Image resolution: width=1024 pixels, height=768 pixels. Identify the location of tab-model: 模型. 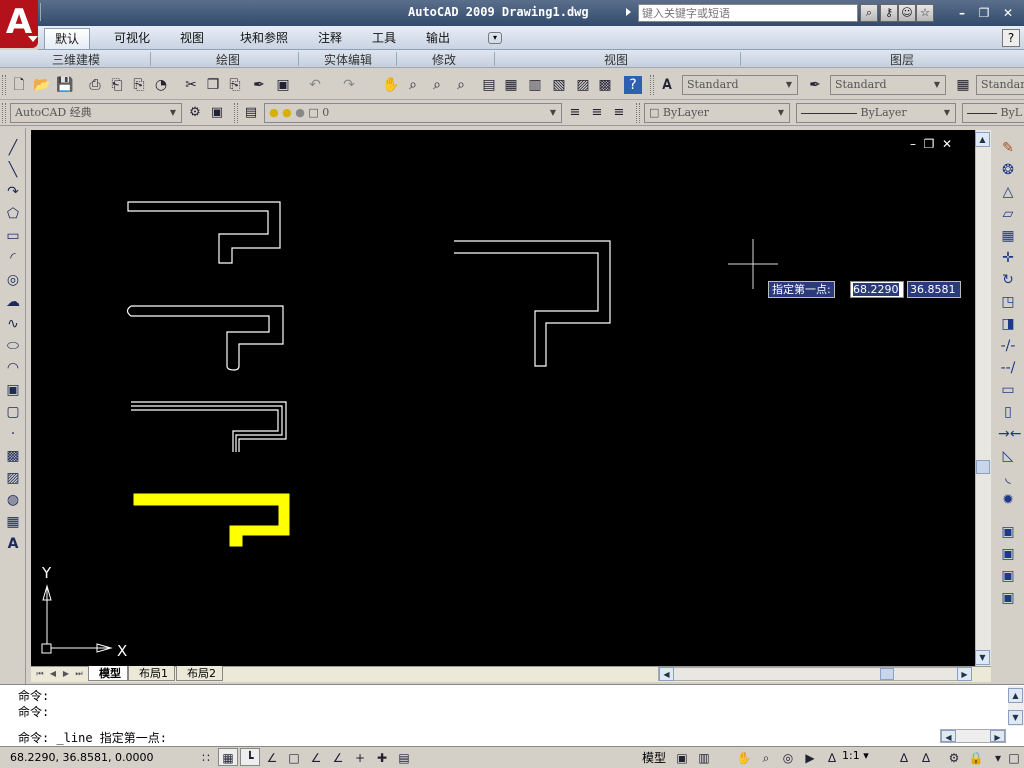
(108, 673).